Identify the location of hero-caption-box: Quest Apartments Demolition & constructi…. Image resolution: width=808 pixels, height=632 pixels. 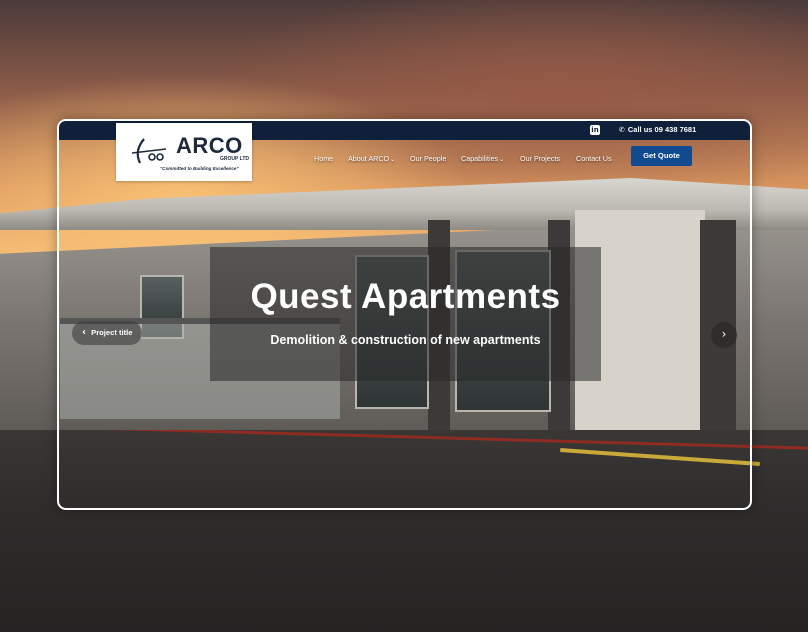
(405, 314).